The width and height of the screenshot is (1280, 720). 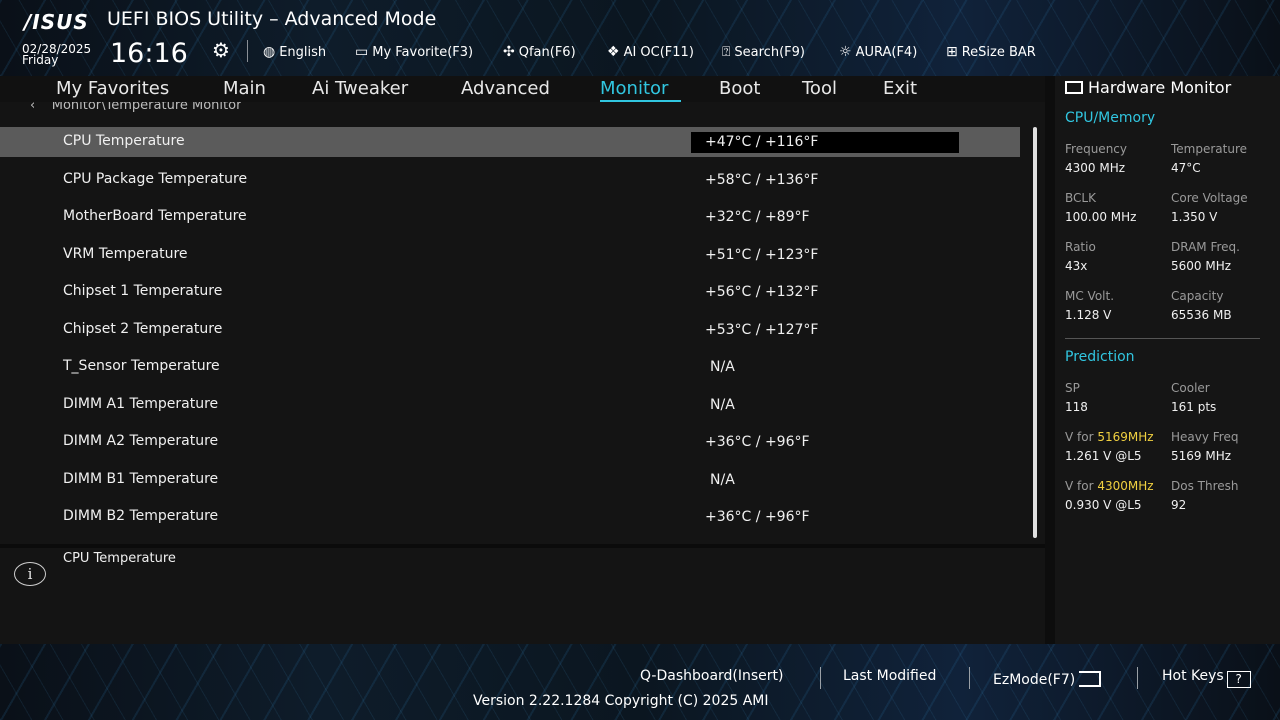 I want to click on dram-freq-value: 5600 MHz, so click(x=1201, y=266).